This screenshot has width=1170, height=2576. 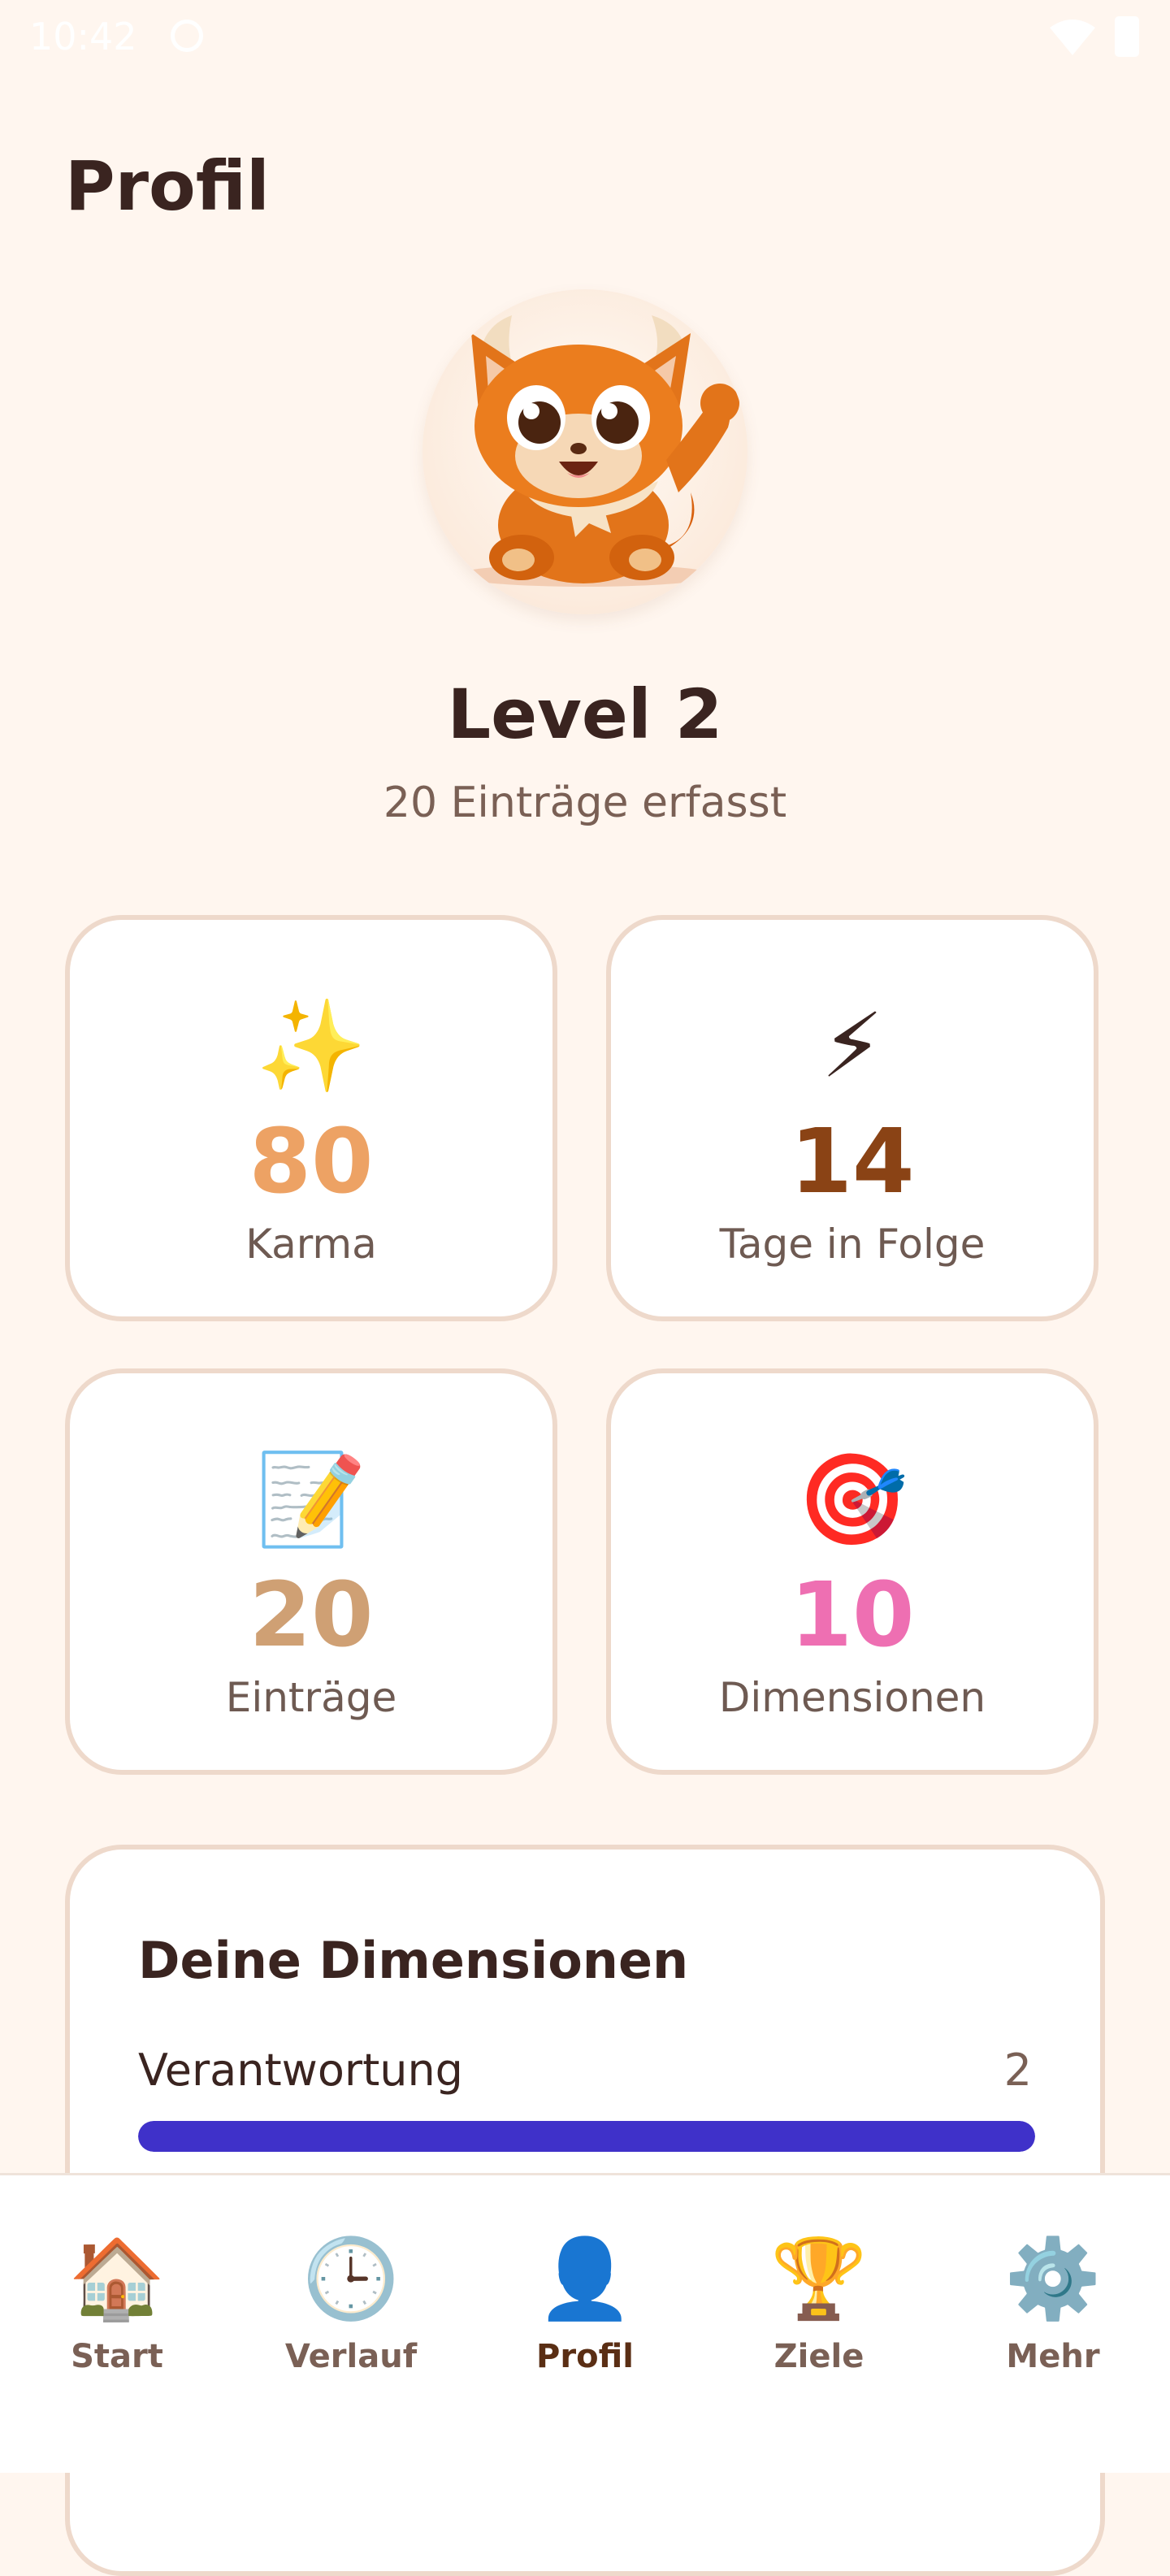 I want to click on person-icon: 👤, so click(x=585, y=2278).